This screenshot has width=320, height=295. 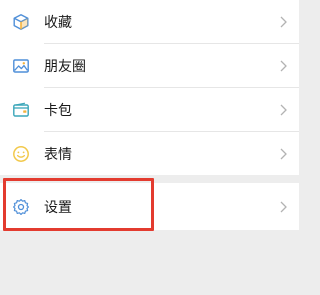 What do you see at coordinates (58, 110) in the screenshot?
I see `menu-item-label: 卡包` at bounding box center [58, 110].